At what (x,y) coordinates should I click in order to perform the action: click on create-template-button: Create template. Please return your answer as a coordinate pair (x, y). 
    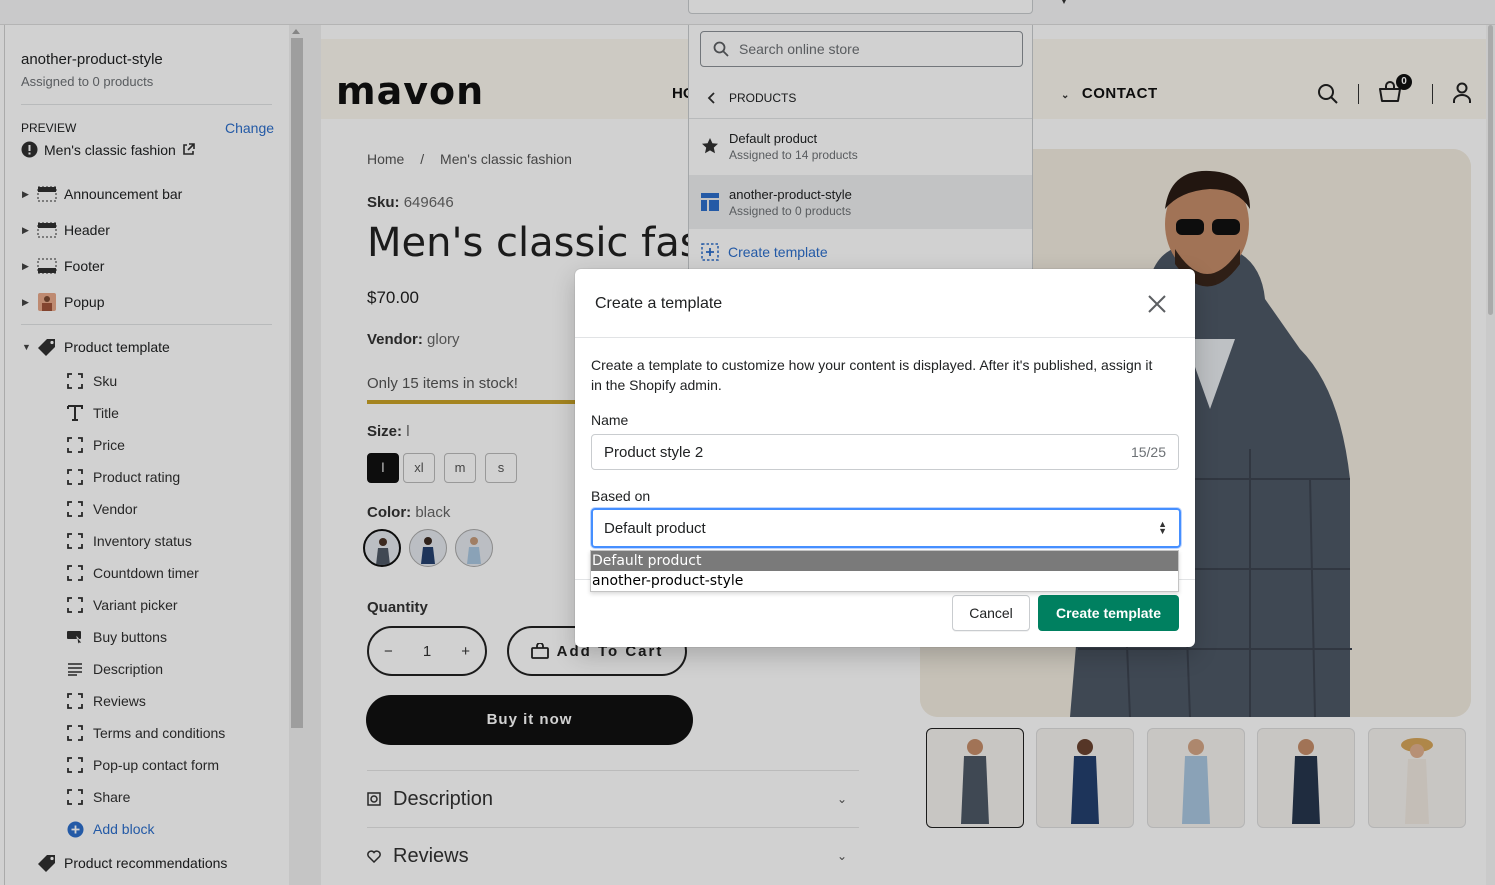
    Looking at the image, I should click on (1108, 613).